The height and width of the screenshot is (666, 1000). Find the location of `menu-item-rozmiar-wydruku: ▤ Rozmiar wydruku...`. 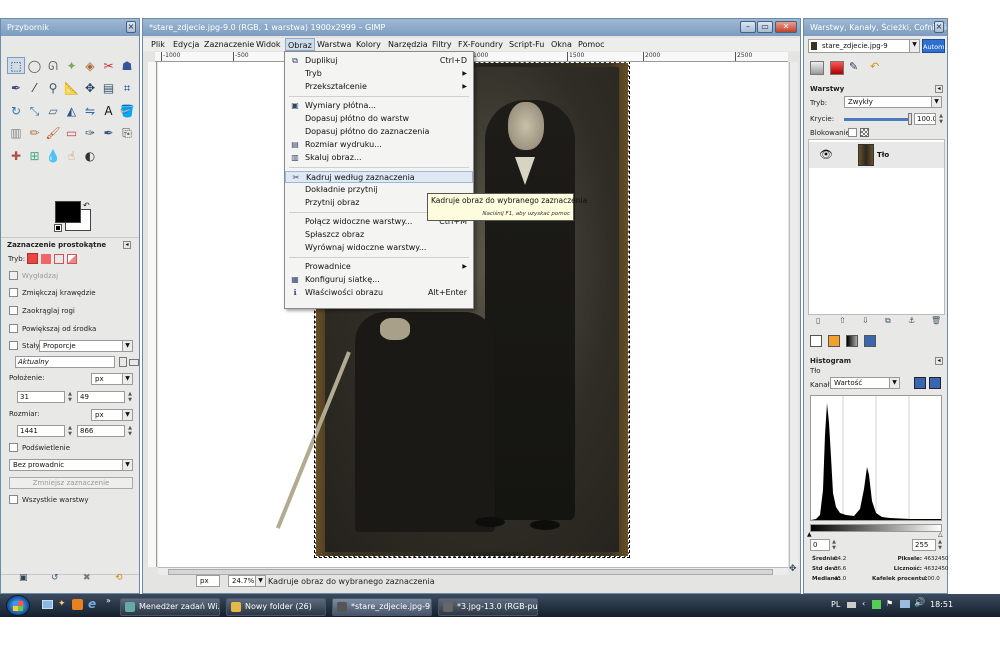

menu-item-rozmiar-wydruku: ▤ Rozmiar wydruku... is located at coordinates (379, 145).